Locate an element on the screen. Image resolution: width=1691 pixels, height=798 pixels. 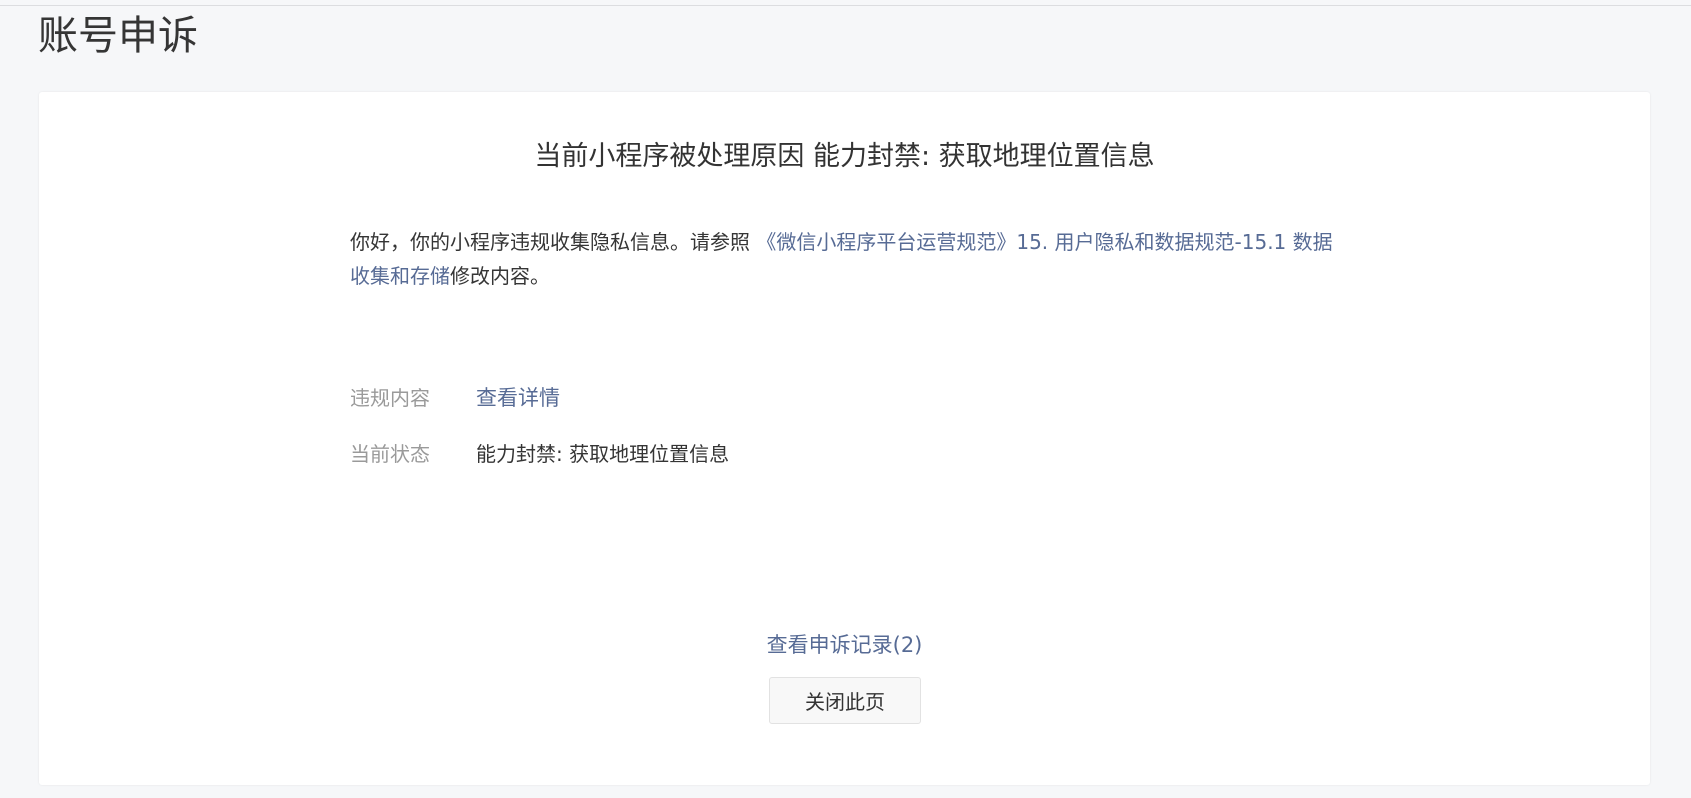
violation-row: 违规内容 查看详情 is located at coordinates (455, 398).